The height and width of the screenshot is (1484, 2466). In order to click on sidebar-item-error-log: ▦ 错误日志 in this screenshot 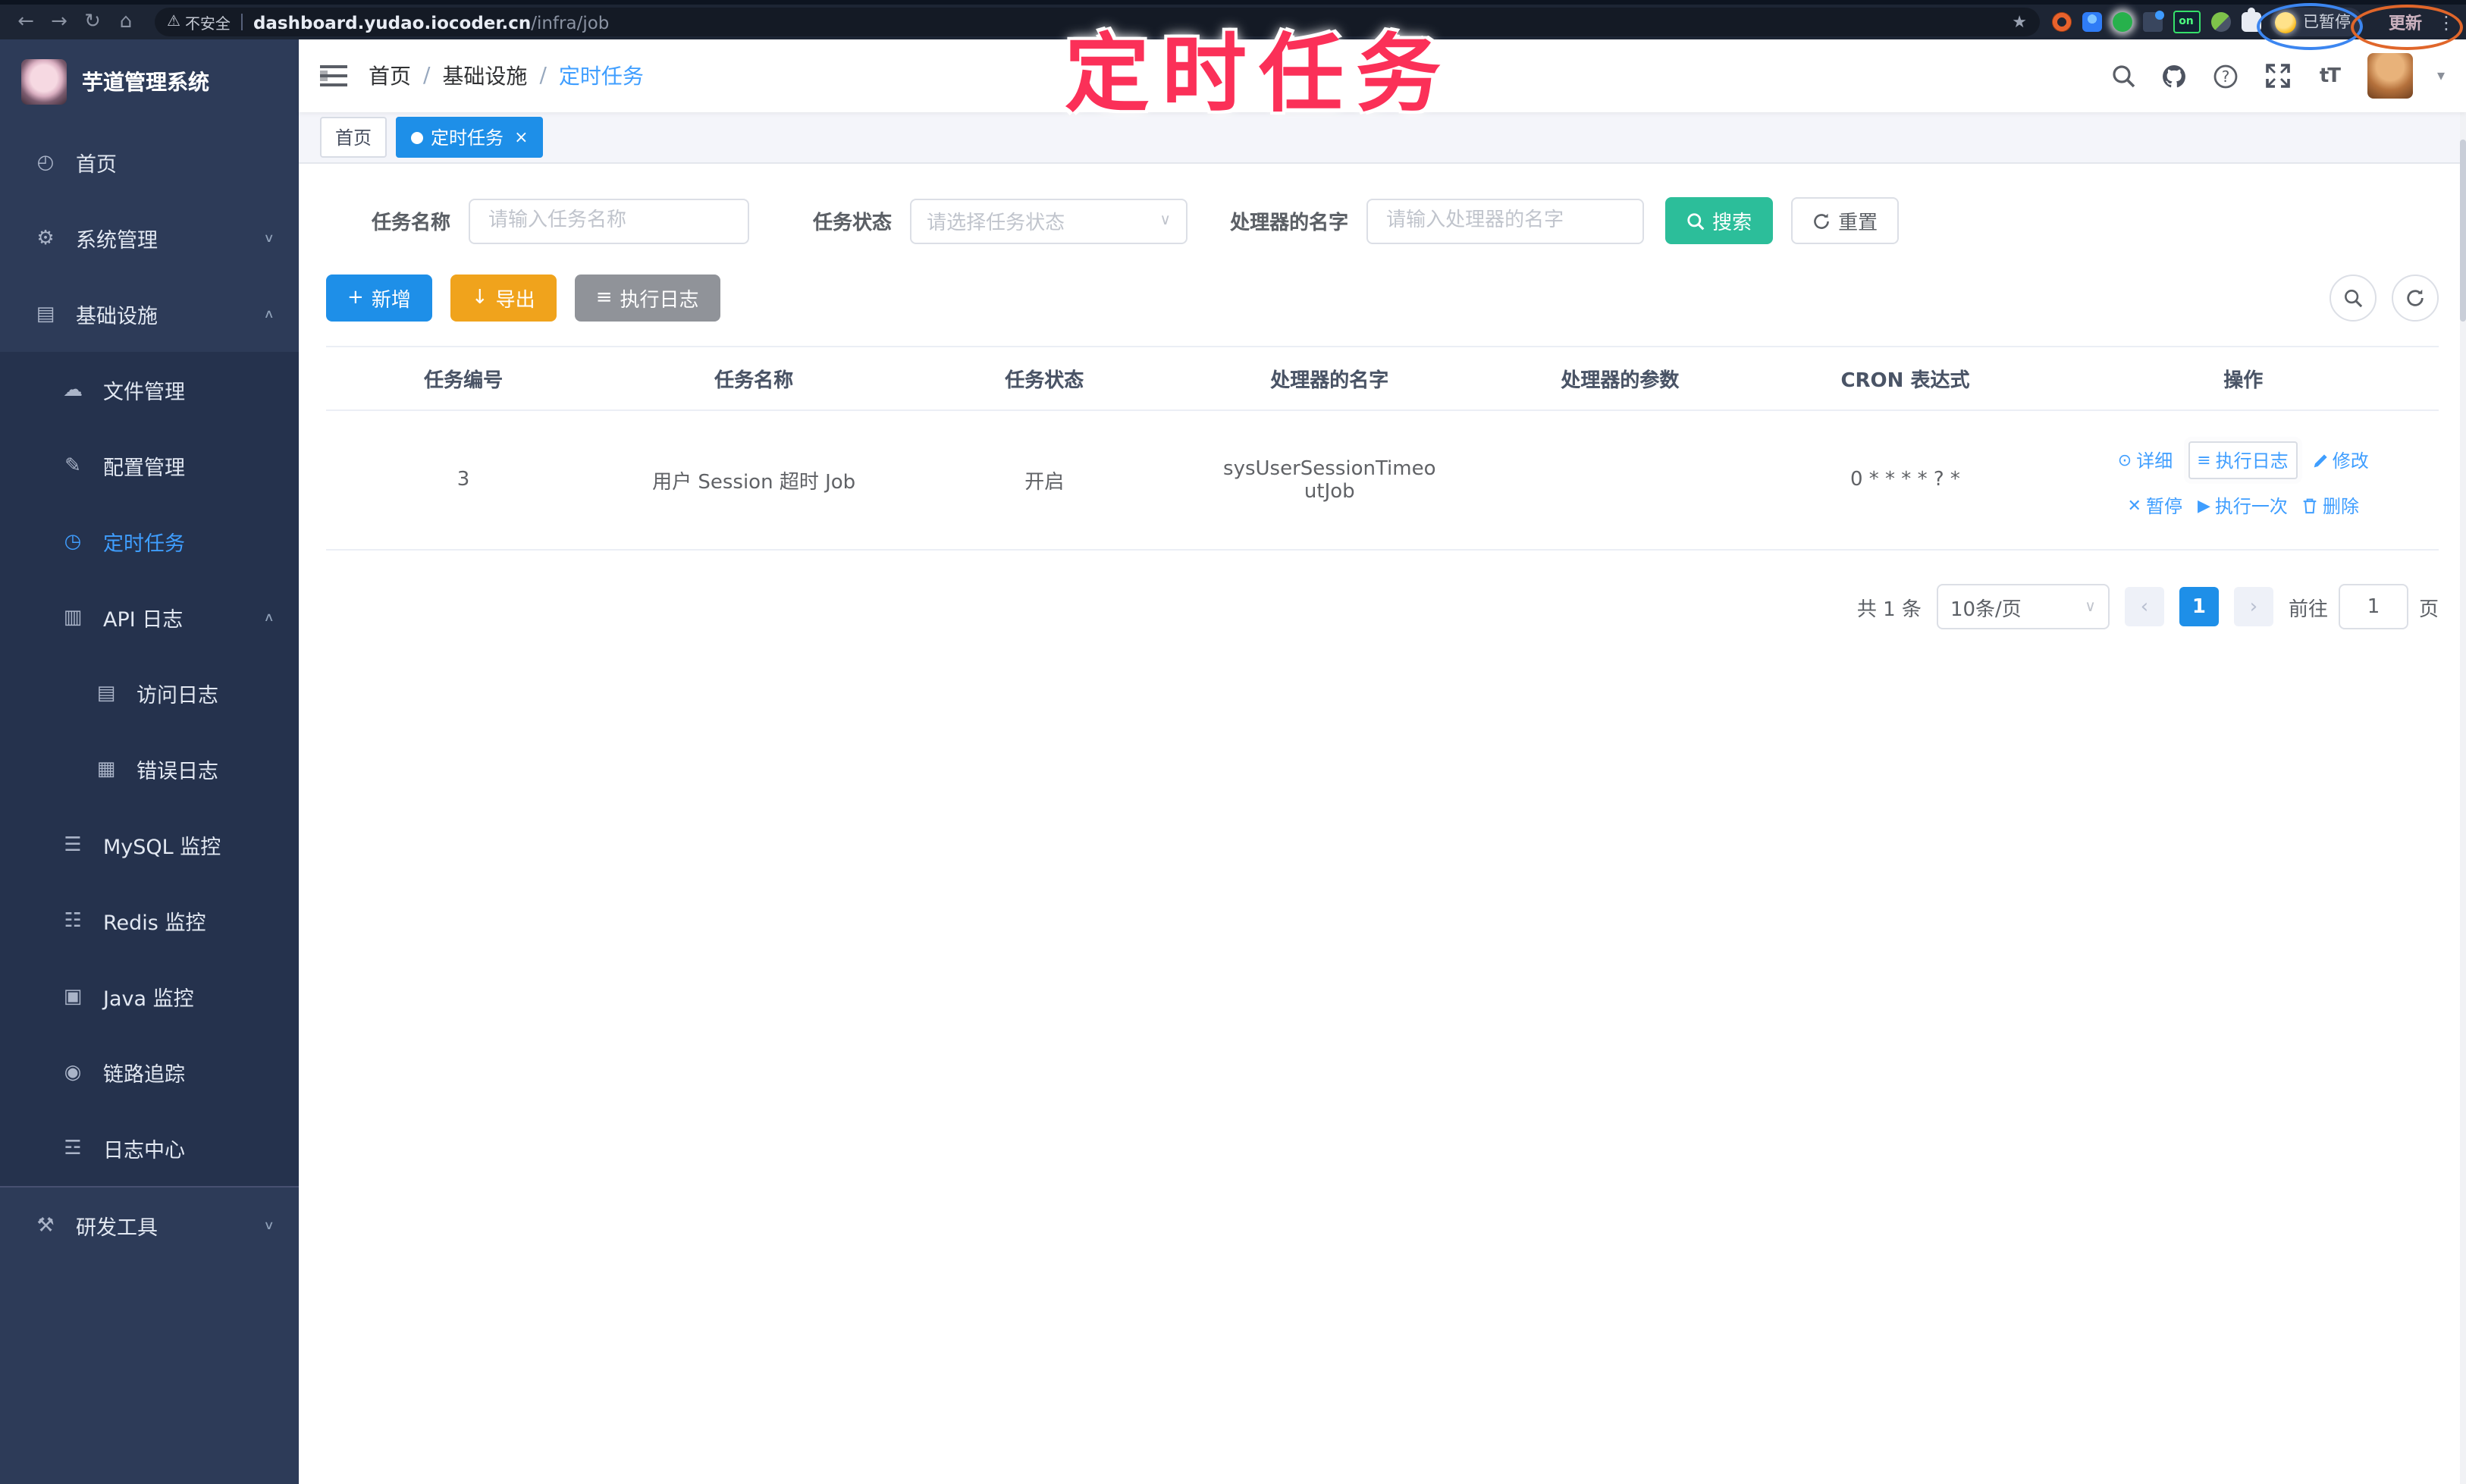, I will do `click(149, 769)`.